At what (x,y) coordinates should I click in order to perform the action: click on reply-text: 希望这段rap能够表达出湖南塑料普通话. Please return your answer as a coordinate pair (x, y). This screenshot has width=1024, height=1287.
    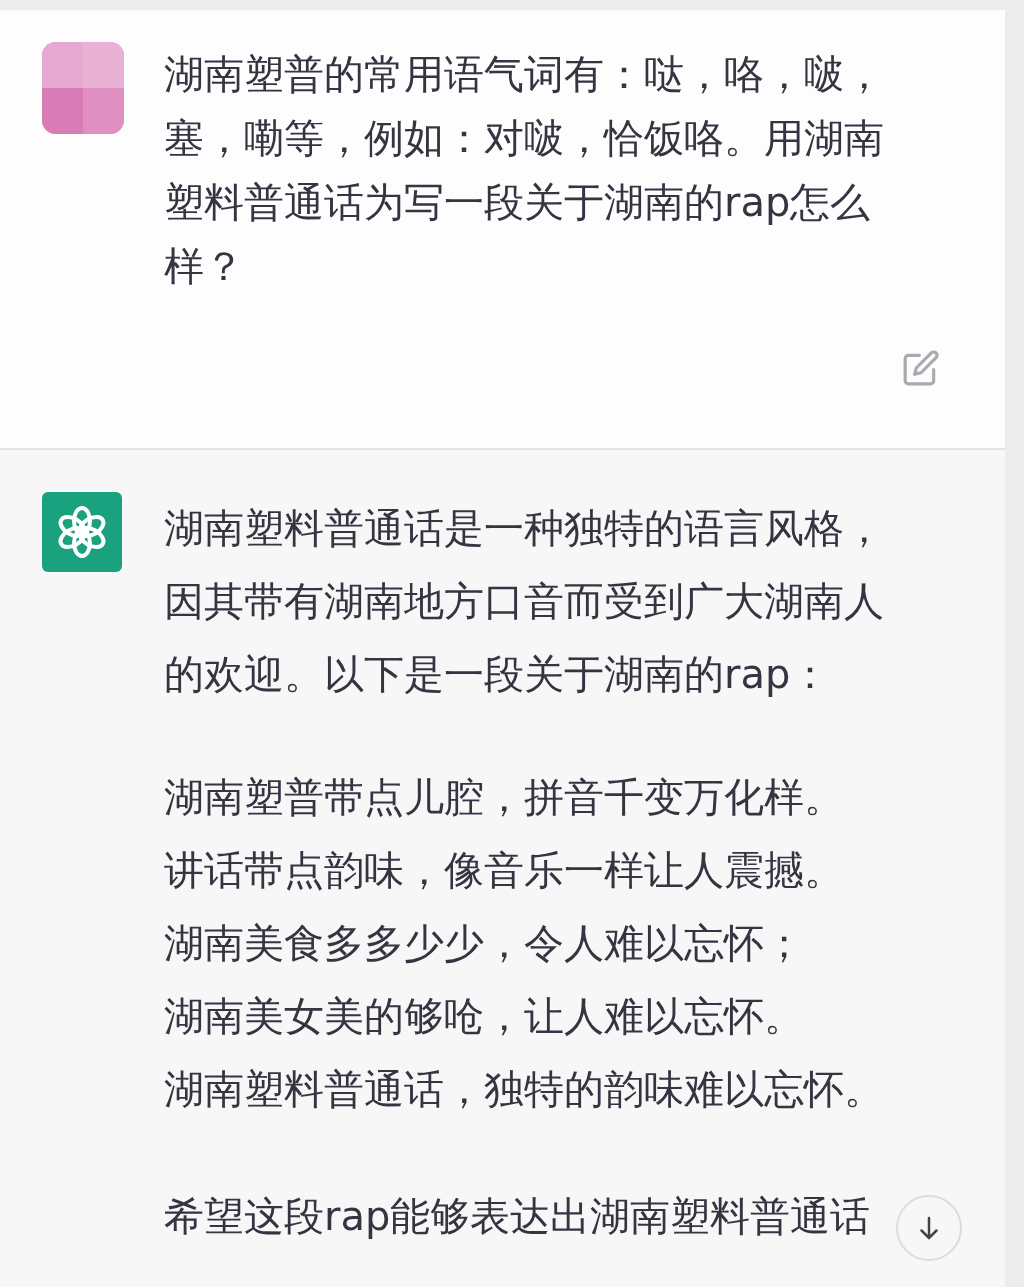
    Looking at the image, I should click on (518, 1216).